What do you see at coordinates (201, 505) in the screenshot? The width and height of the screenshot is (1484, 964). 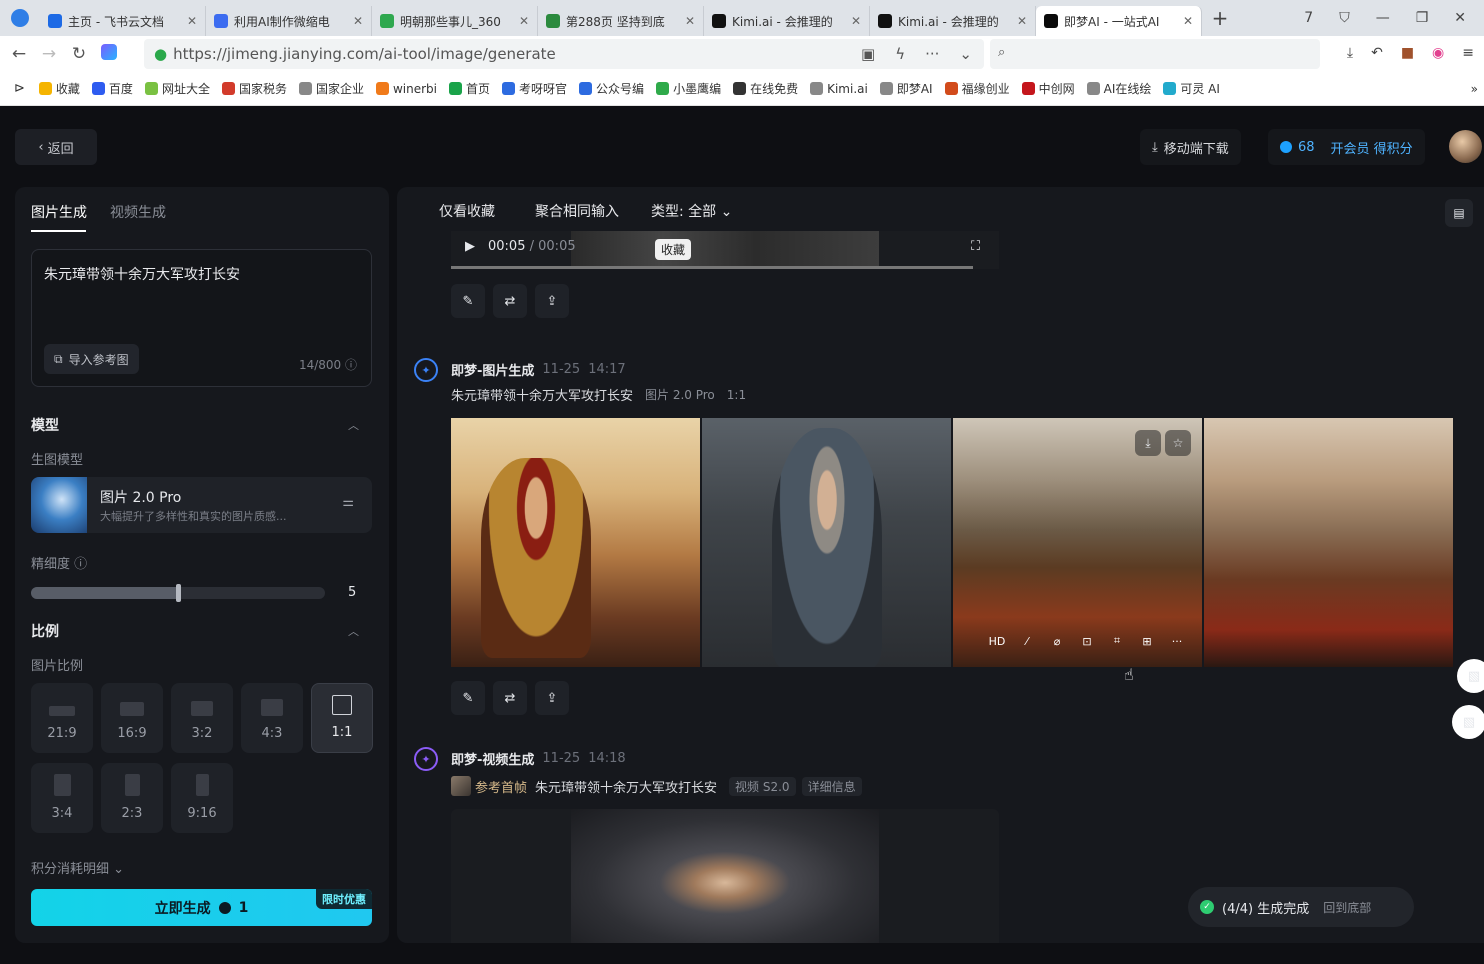 I see `model-card: 图片 2.0 Pro 大幅提升了多样性和真实的图片质感... ⚌` at bounding box center [201, 505].